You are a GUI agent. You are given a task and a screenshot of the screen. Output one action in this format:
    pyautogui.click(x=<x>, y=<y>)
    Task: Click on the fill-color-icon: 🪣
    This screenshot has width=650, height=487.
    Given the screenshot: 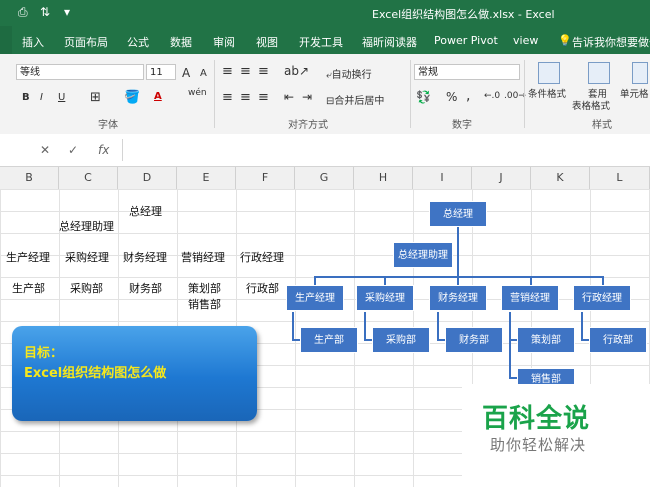 What is the action you would take?
    pyautogui.click(x=132, y=97)
    